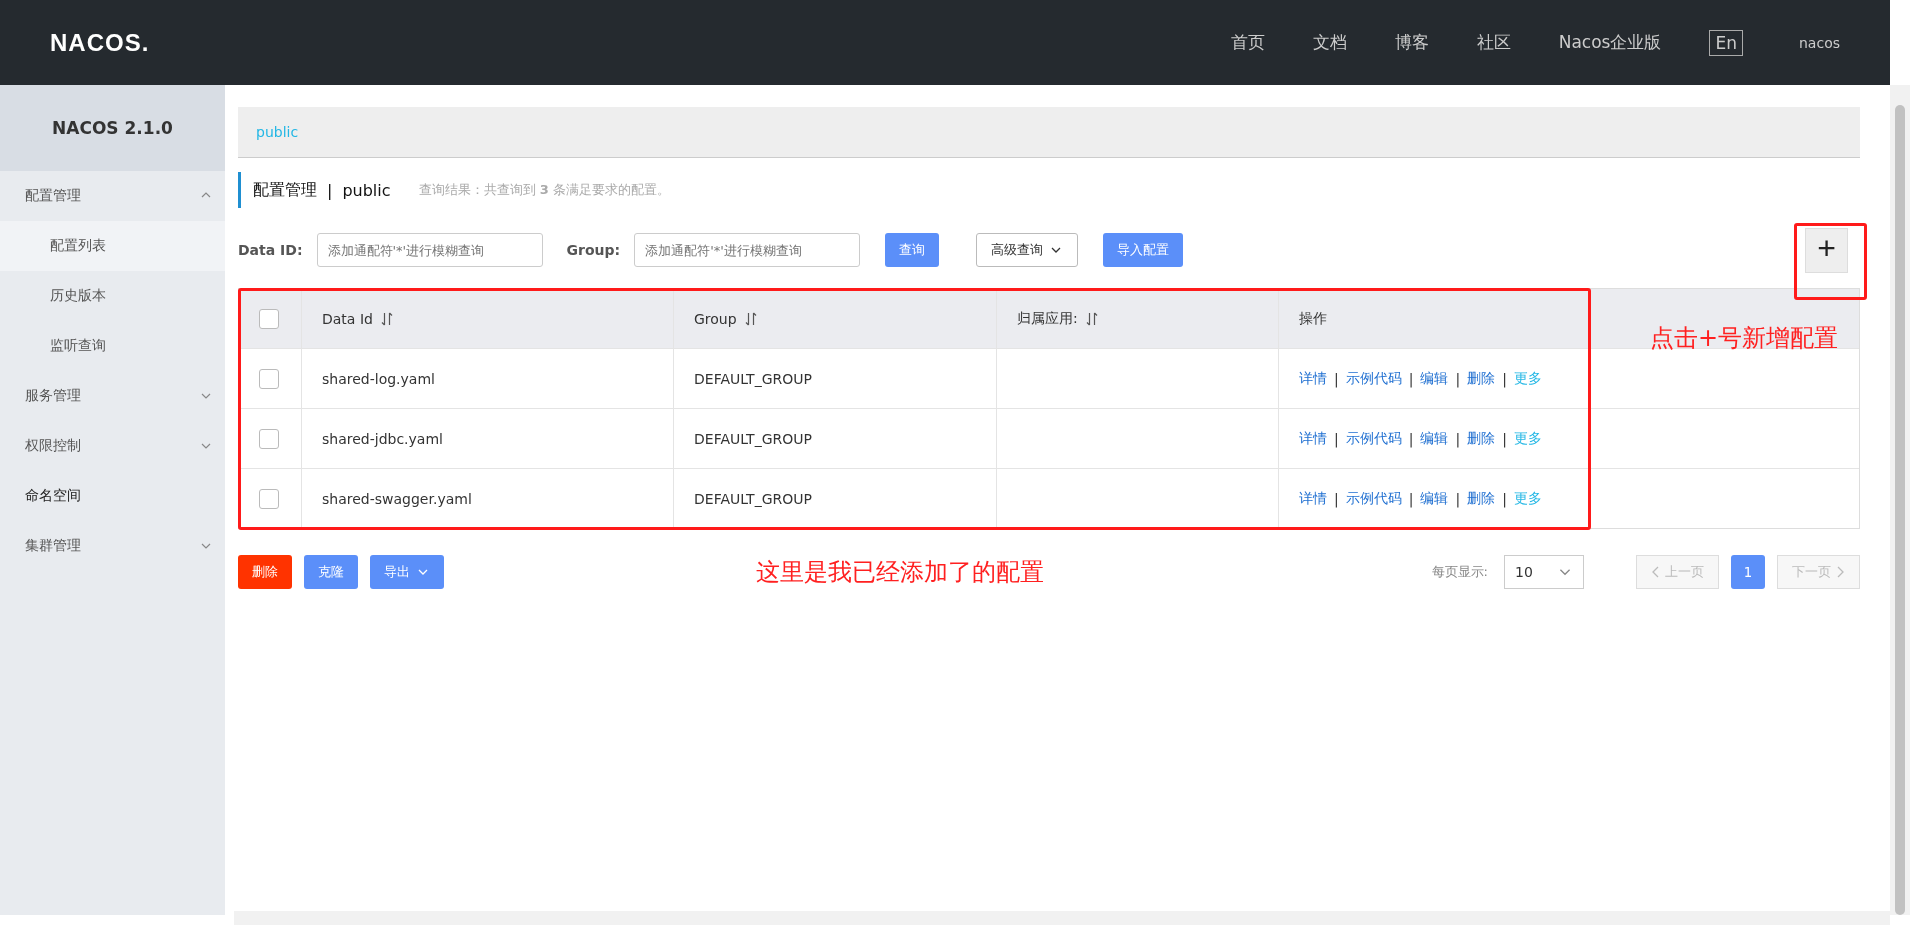 The height and width of the screenshot is (925, 1910). What do you see at coordinates (429, 250) in the screenshot?
I see `data-id-field: 添加通配符'*'进行模糊查询` at bounding box center [429, 250].